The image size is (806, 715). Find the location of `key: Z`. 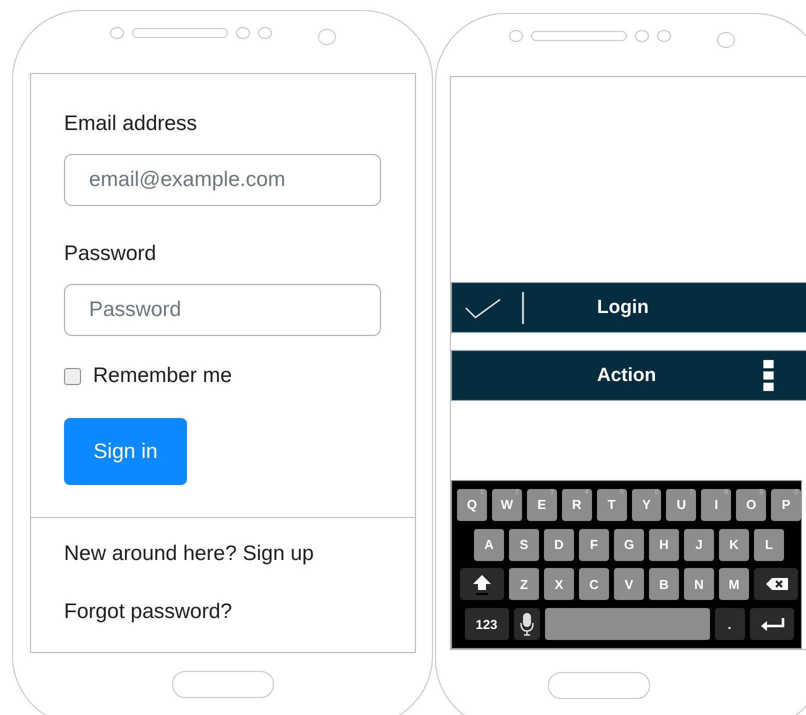

key: Z is located at coordinates (524, 584).